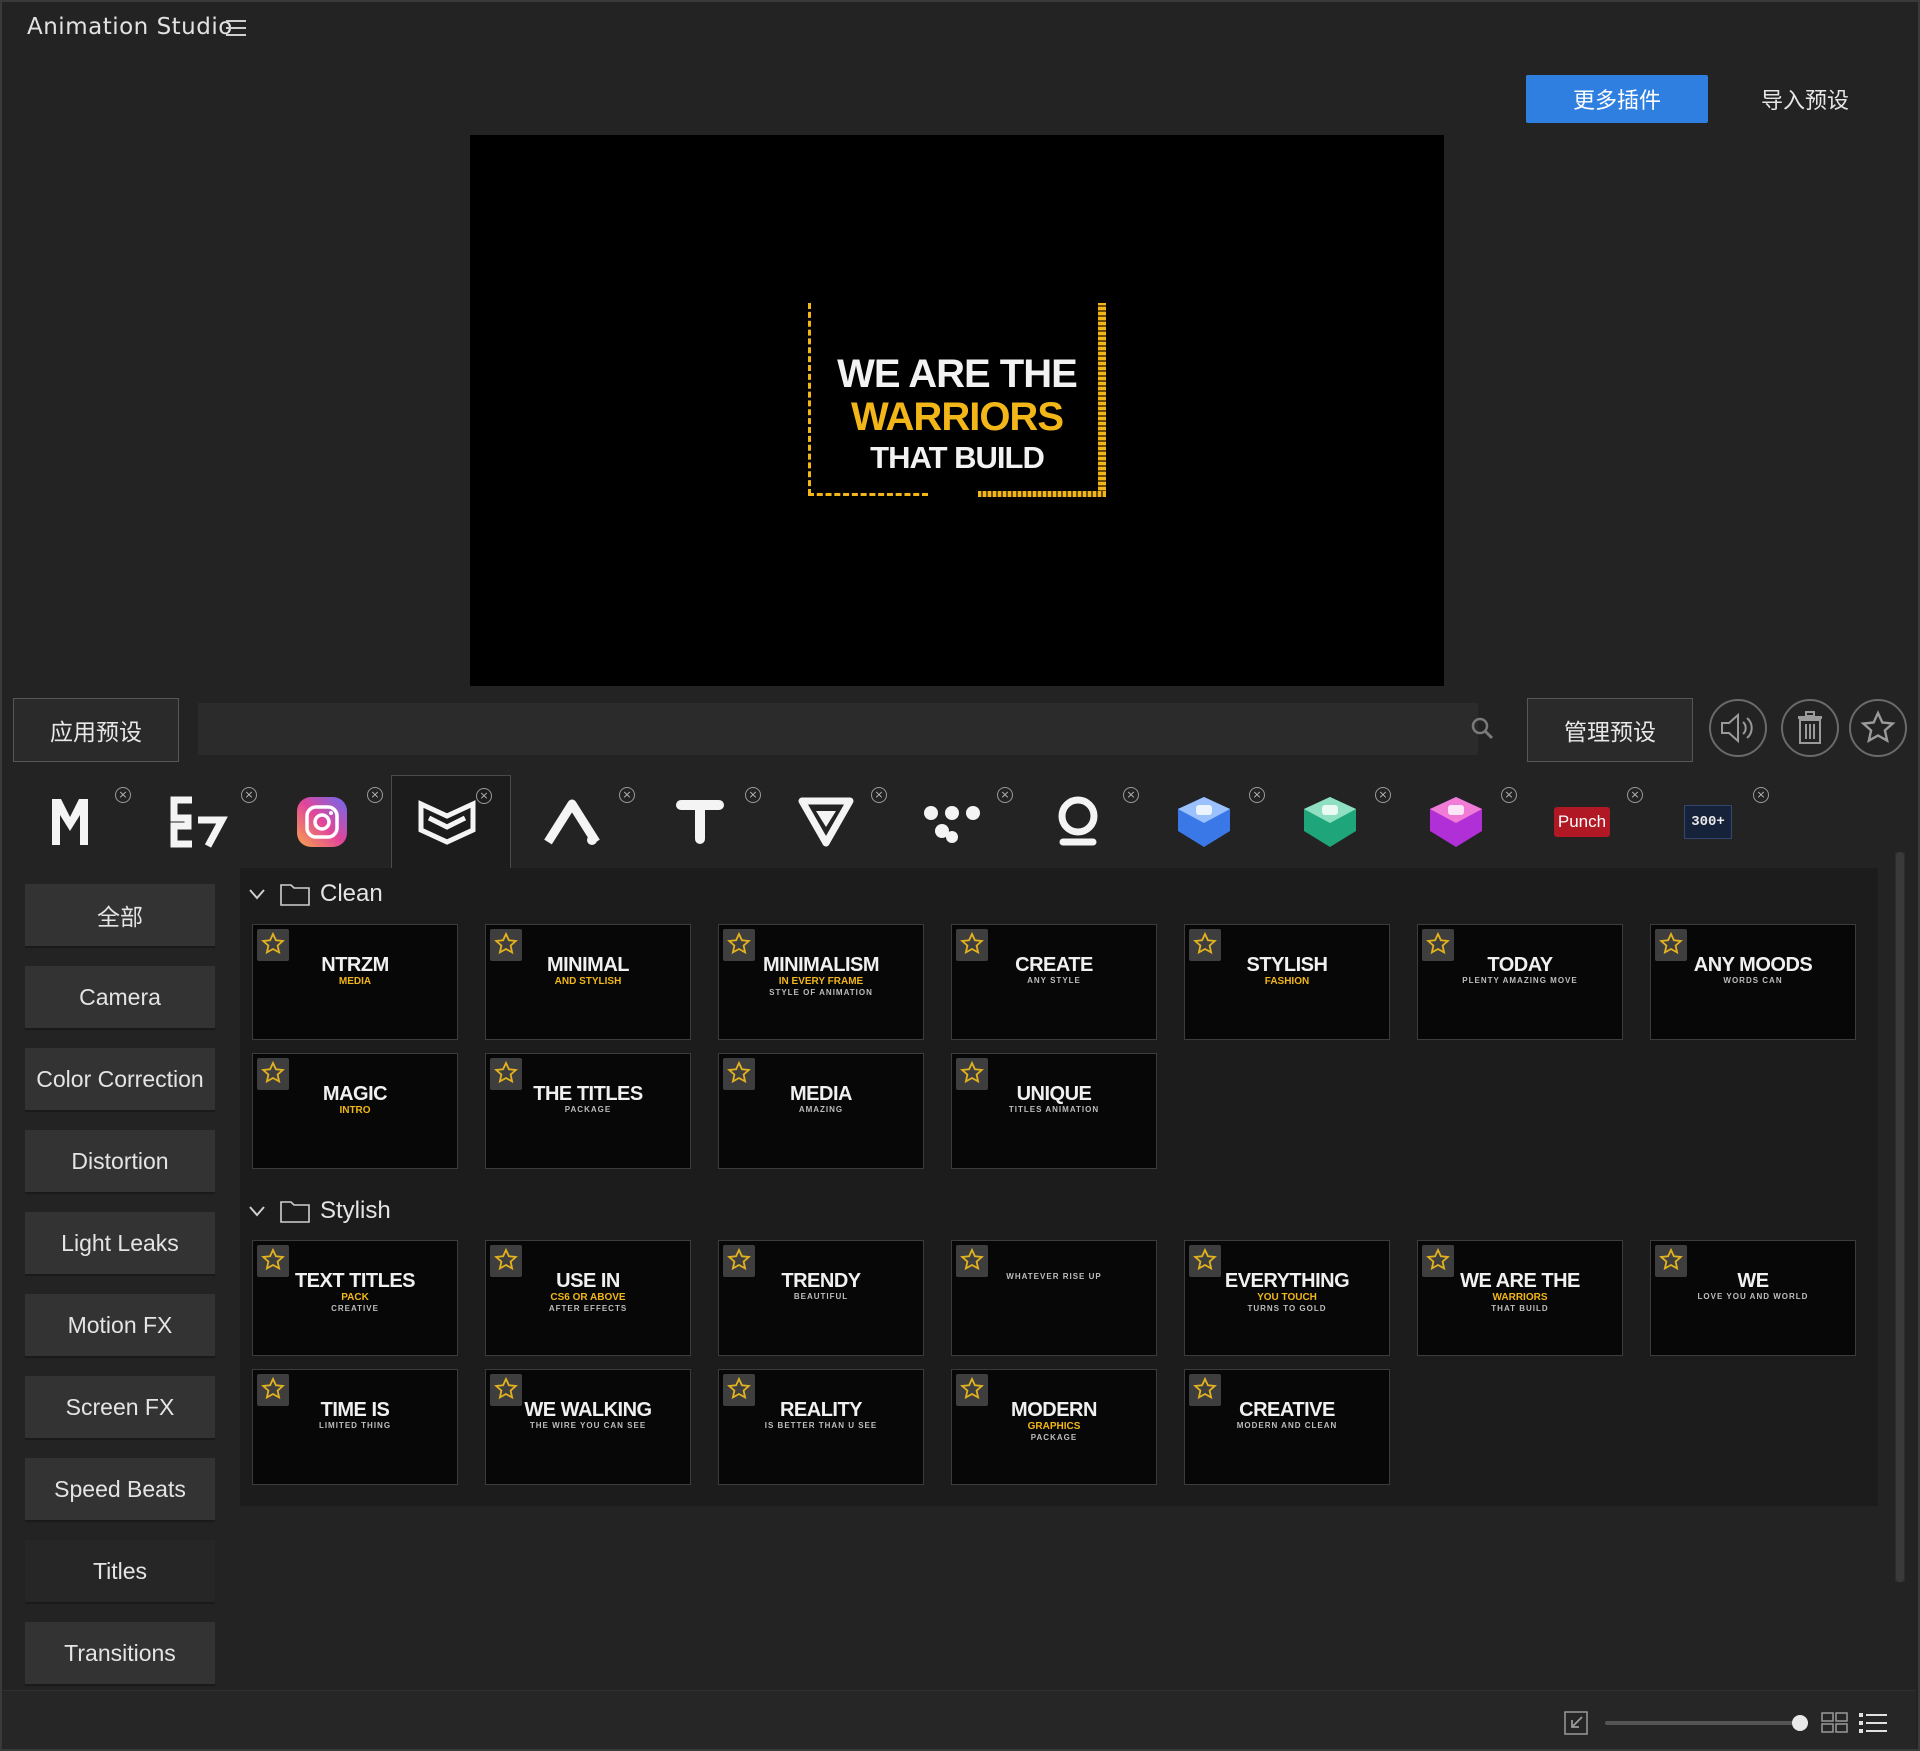  I want to click on preset-tile: TEXT TITLES PACK CREATIVE, so click(355, 1298).